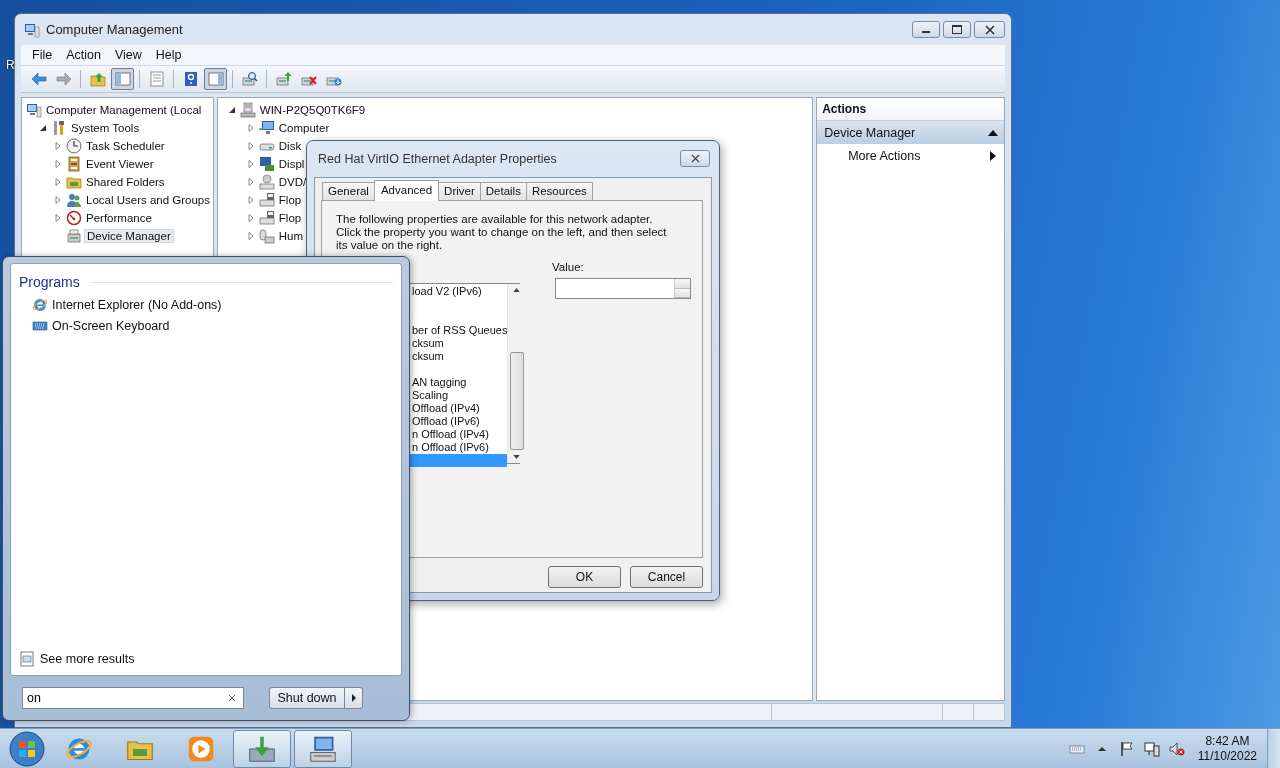 The width and height of the screenshot is (1280, 768). I want to click on back-icon, so click(38, 79).